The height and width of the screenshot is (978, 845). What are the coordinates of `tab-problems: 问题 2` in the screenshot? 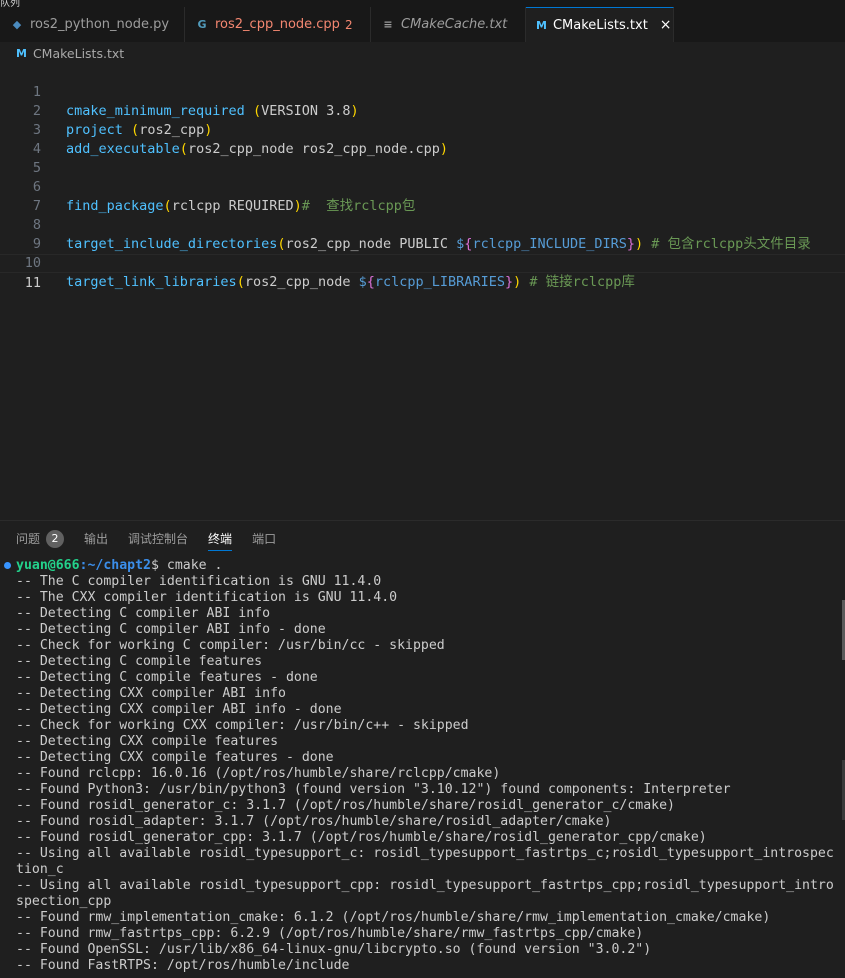 It's located at (40, 539).